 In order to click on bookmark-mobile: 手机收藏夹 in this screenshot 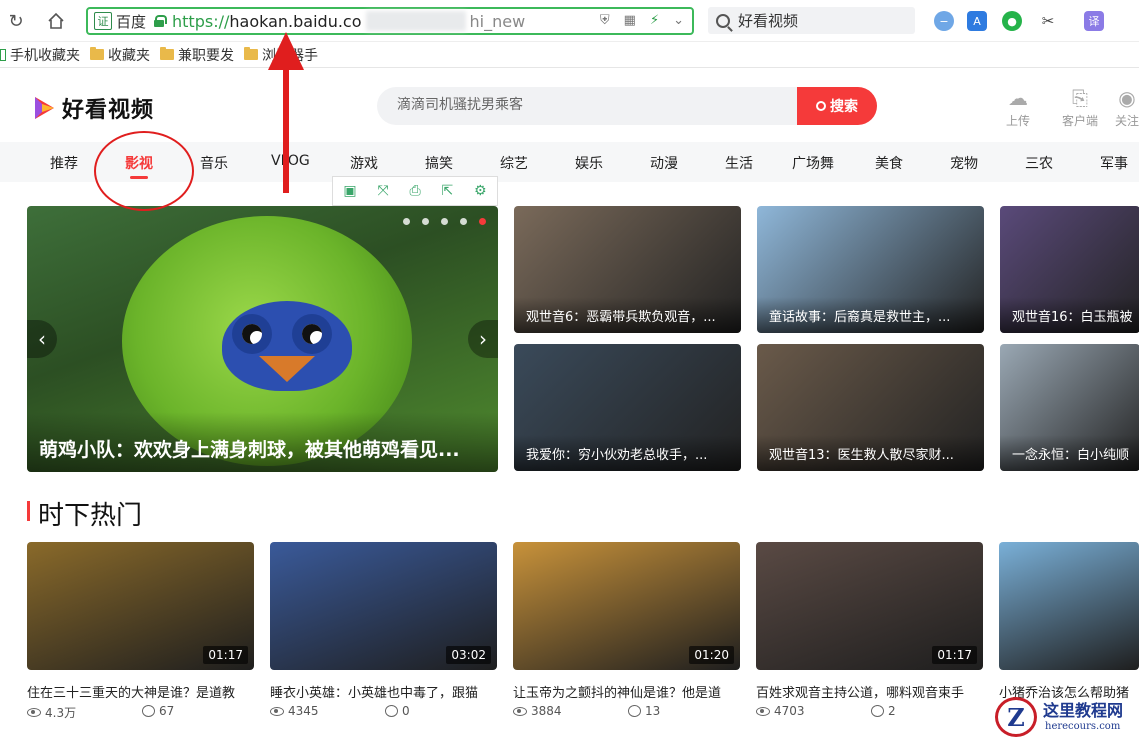, I will do `click(40, 55)`.